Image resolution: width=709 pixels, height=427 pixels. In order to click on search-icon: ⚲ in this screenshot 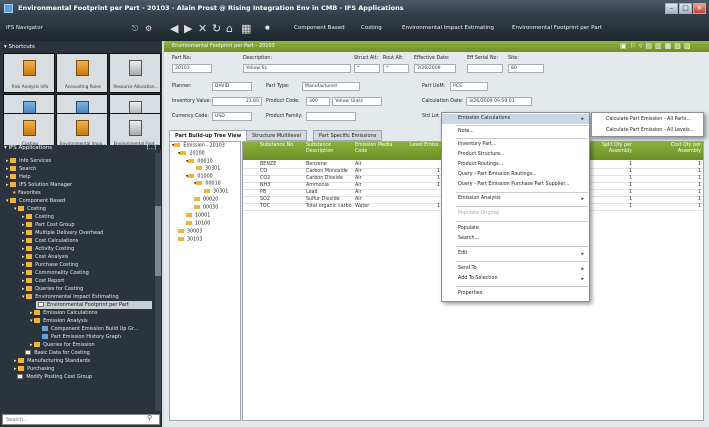, I will do `click(149, 418)`.